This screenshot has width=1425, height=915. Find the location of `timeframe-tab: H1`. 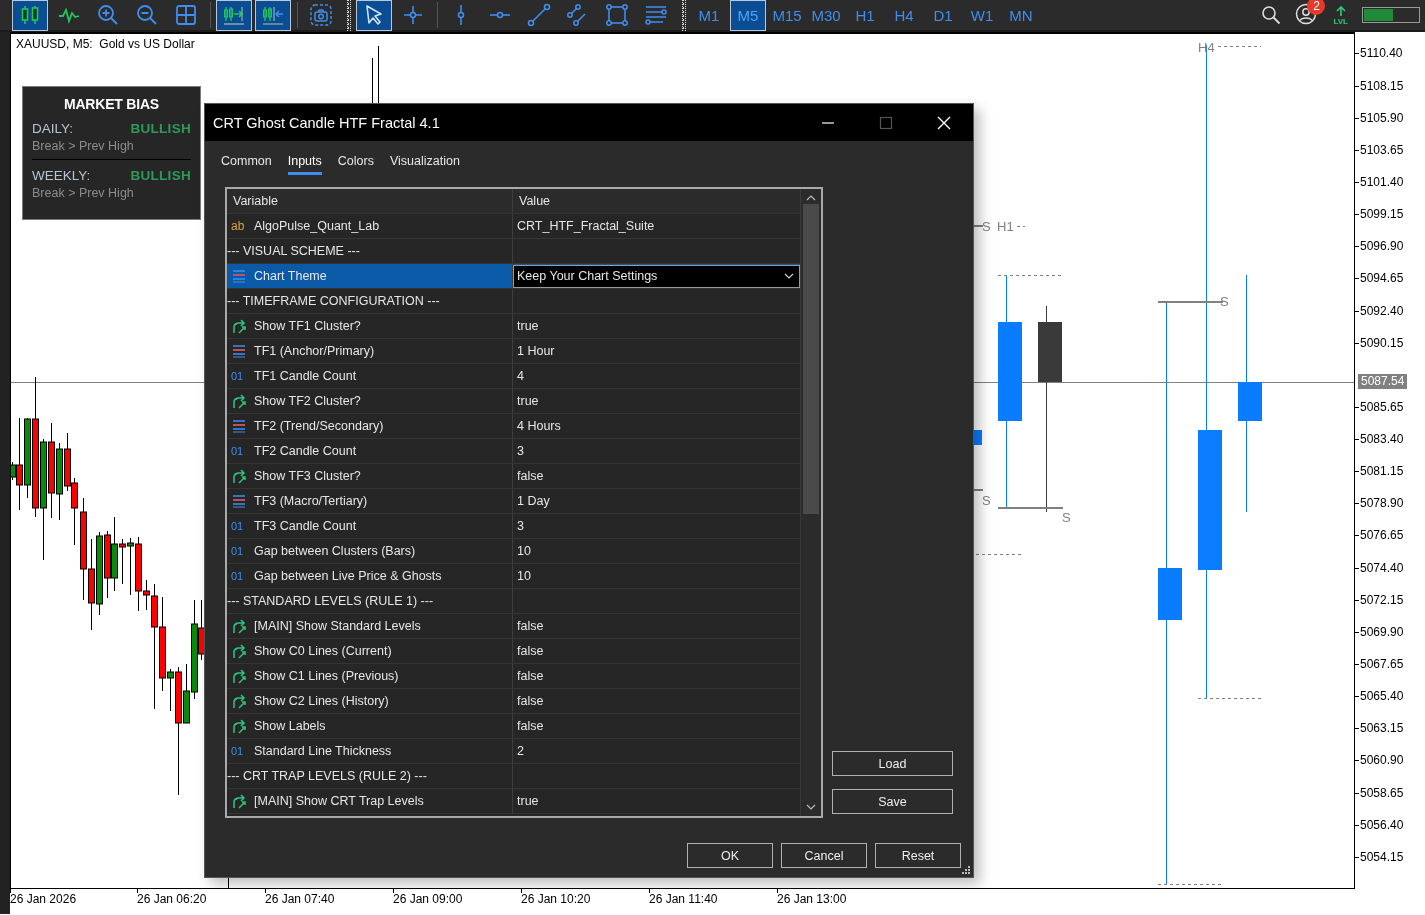

timeframe-tab: H1 is located at coordinates (865, 15).